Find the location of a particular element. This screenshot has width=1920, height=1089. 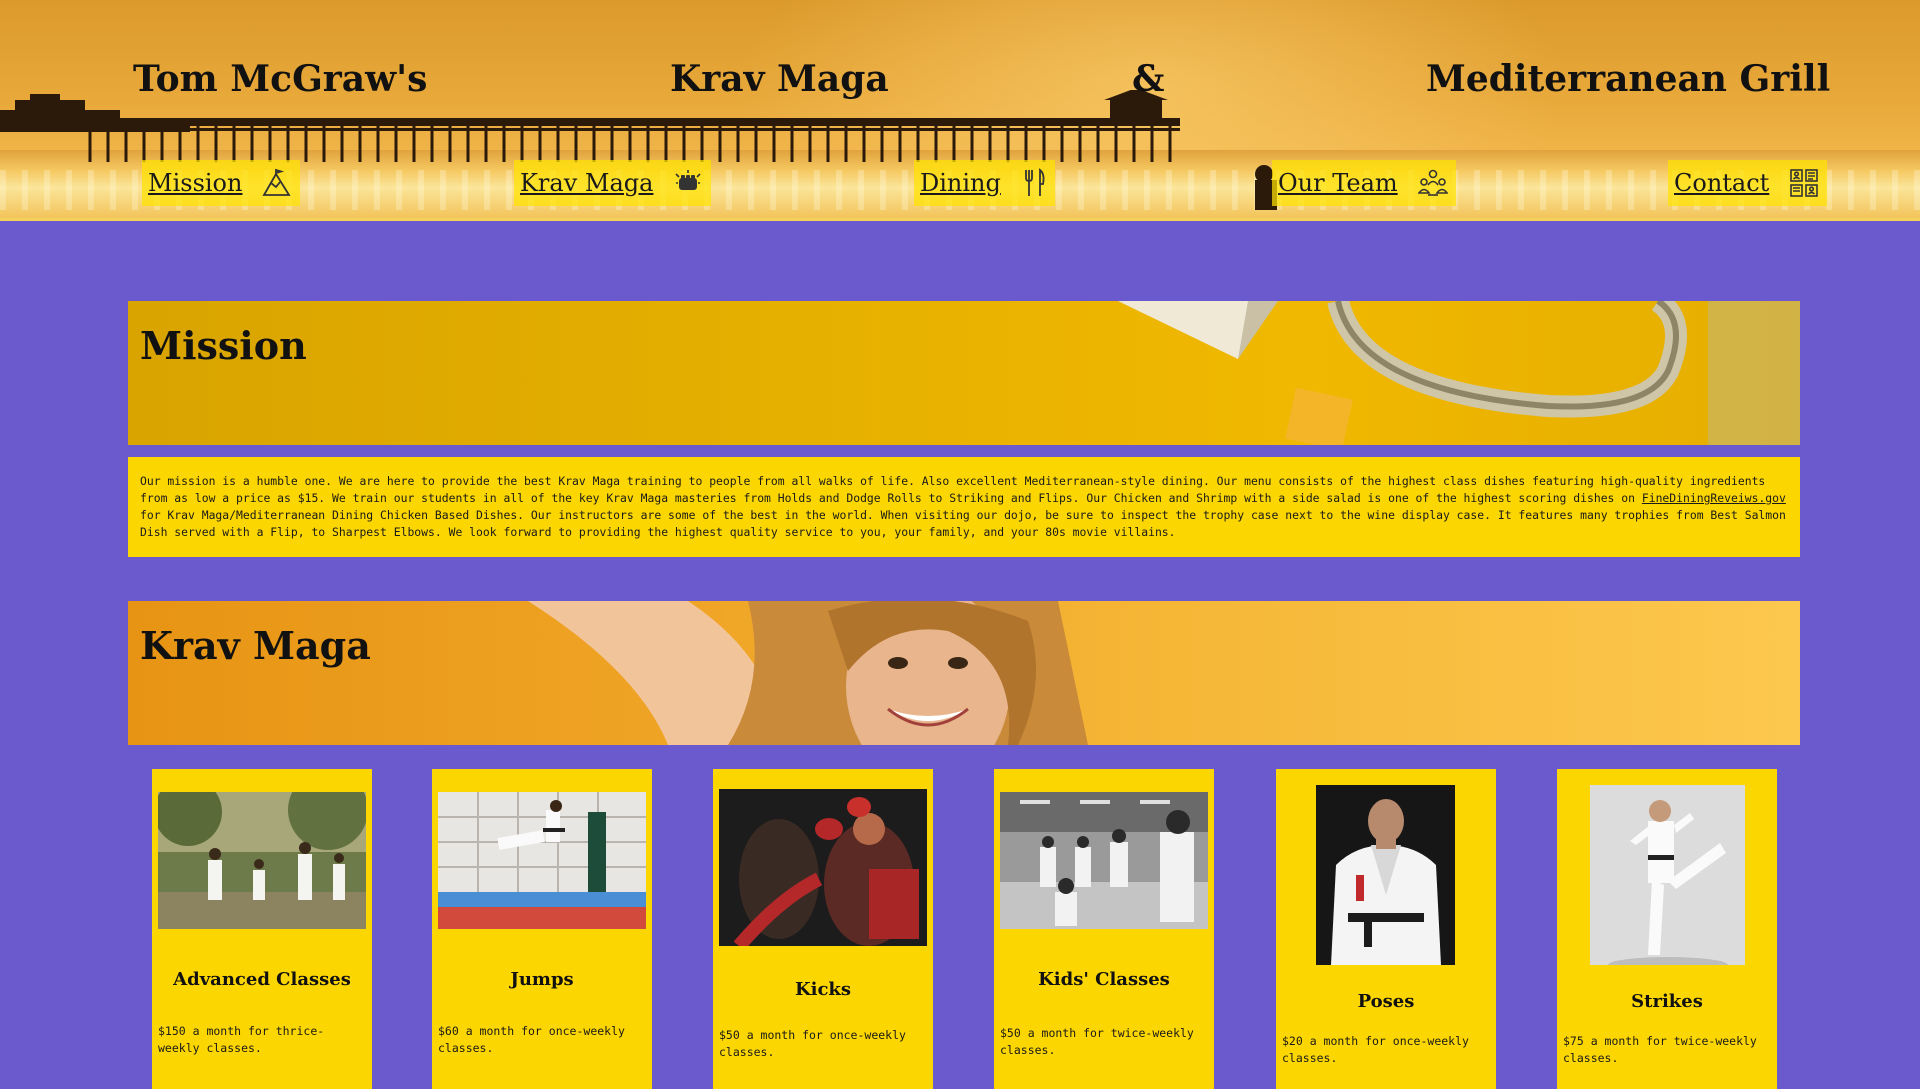

nav-item-krav-maga: Krav Maga is located at coordinates (613, 183).